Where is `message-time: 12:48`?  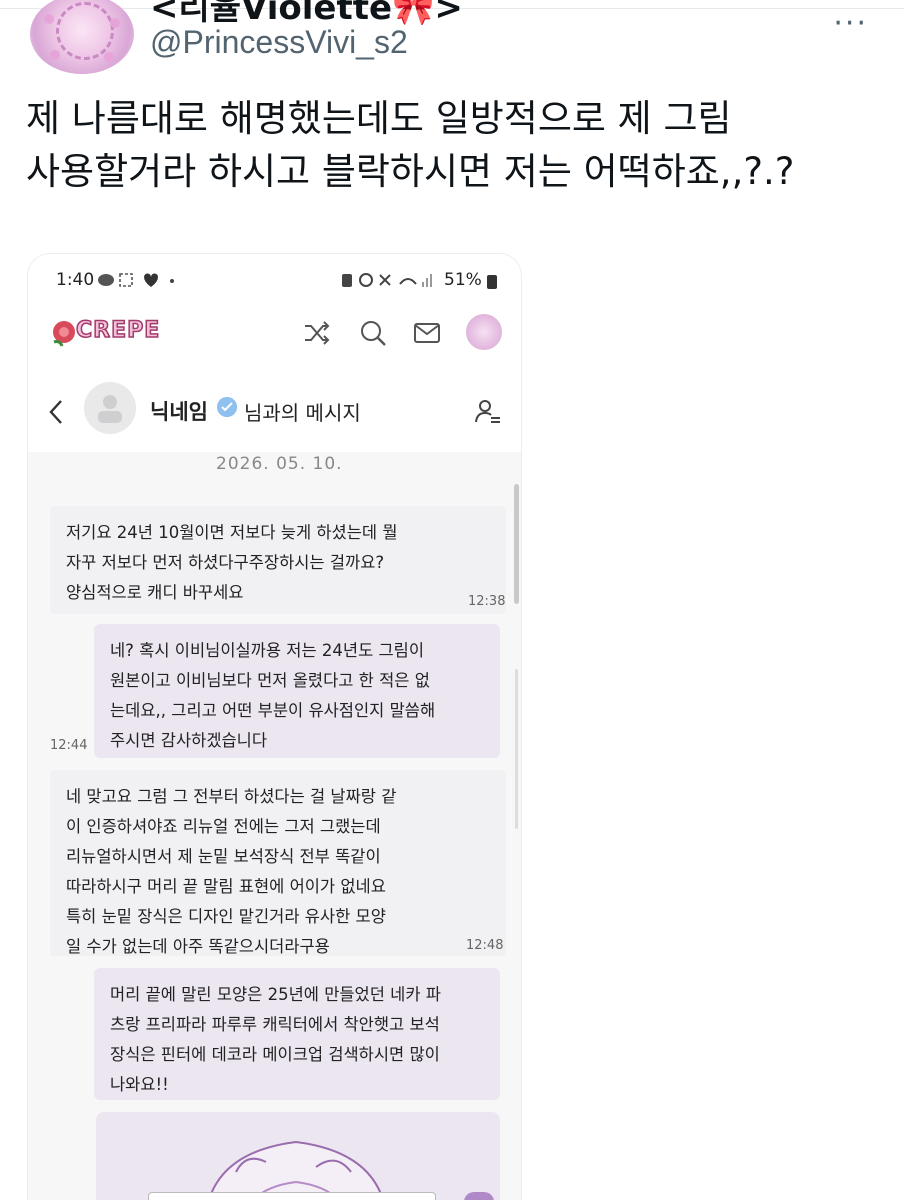
message-time: 12:48 is located at coordinates (485, 945).